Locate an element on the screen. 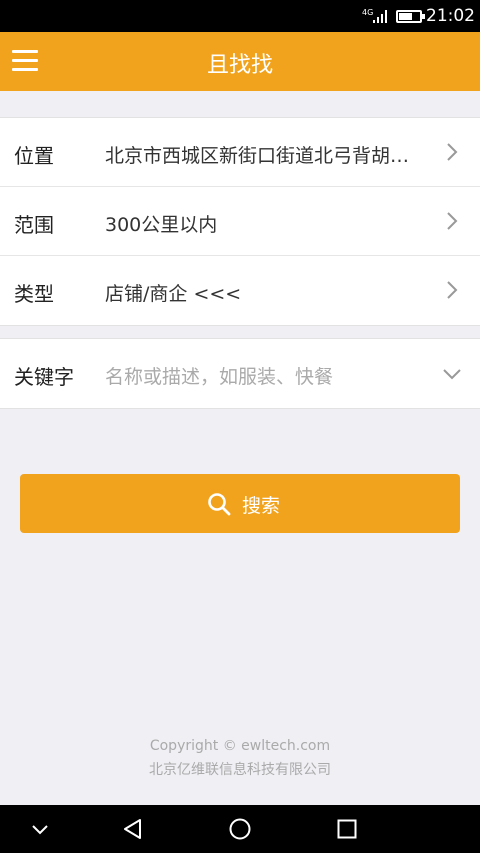  search-icon is located at coordinates (219, 504).